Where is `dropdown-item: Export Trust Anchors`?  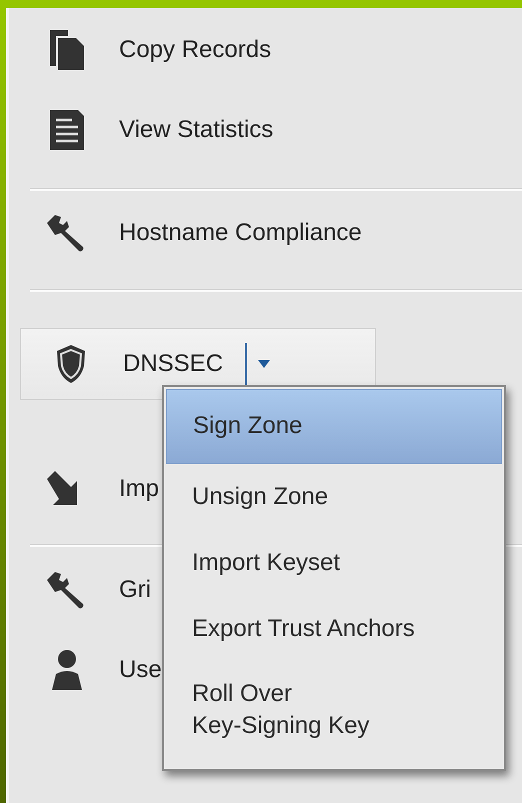
dropdown-item: Export Trust Anchors is located at coordinates (334, 629).